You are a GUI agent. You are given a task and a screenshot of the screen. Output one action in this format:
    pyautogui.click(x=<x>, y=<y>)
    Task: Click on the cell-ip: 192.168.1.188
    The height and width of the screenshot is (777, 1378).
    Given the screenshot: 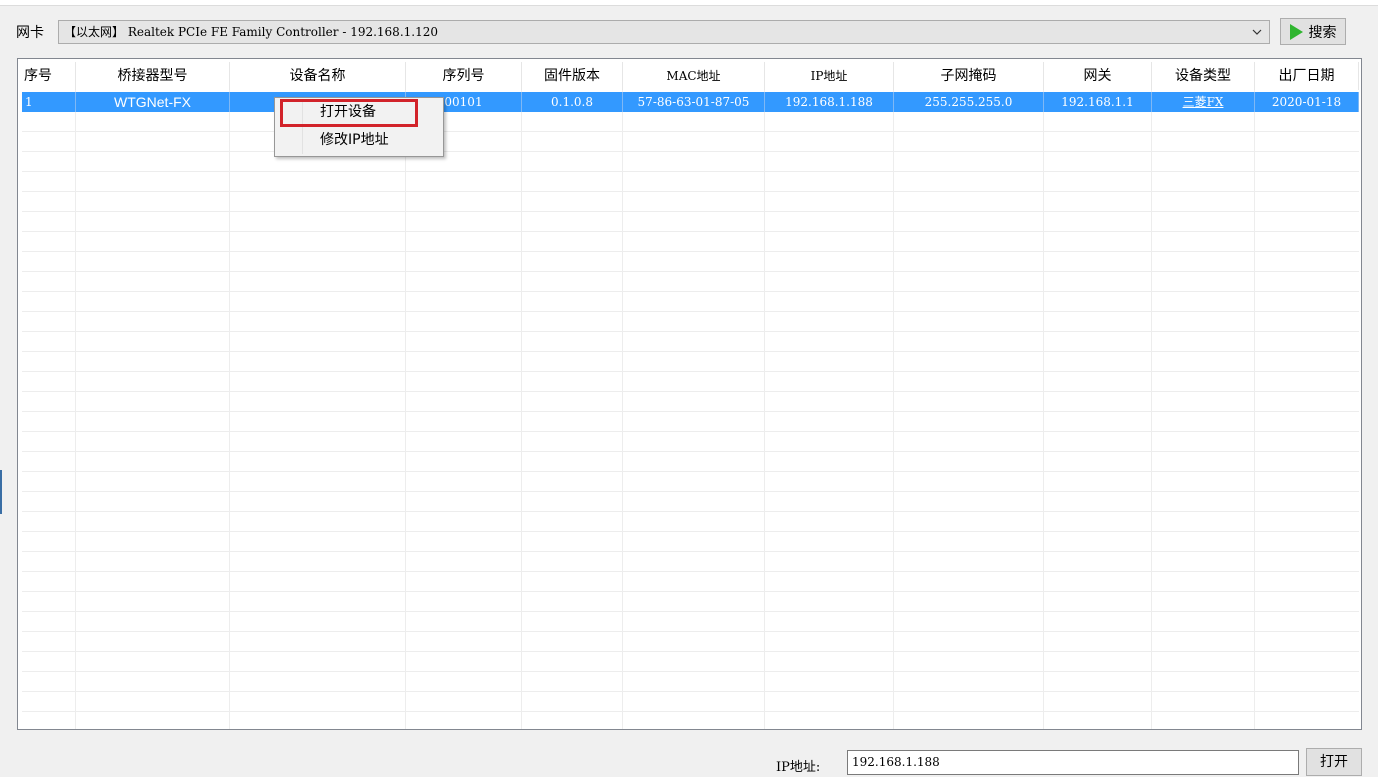 What is the action you would take?
    pyautogui.click(x=829, y=102)
    